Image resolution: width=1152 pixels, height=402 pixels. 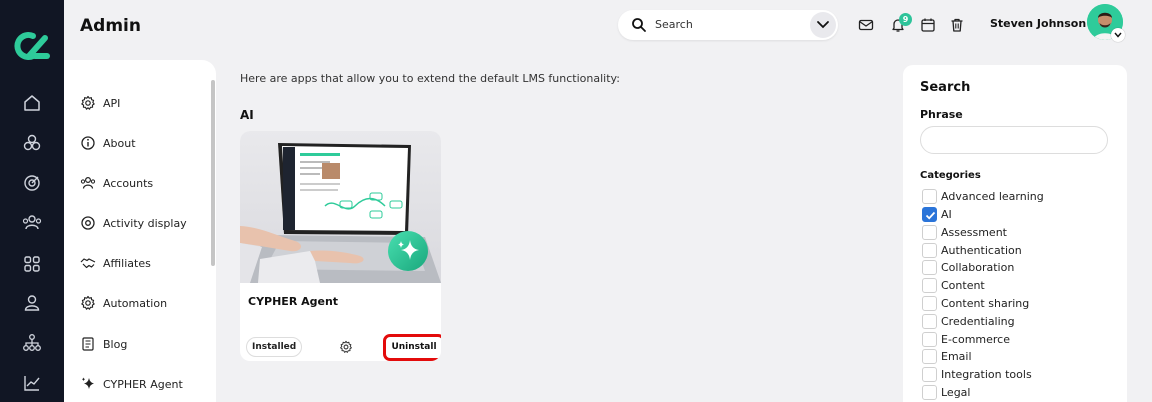 I want to click on category-label: Assessment, so click(x=974, y=232).